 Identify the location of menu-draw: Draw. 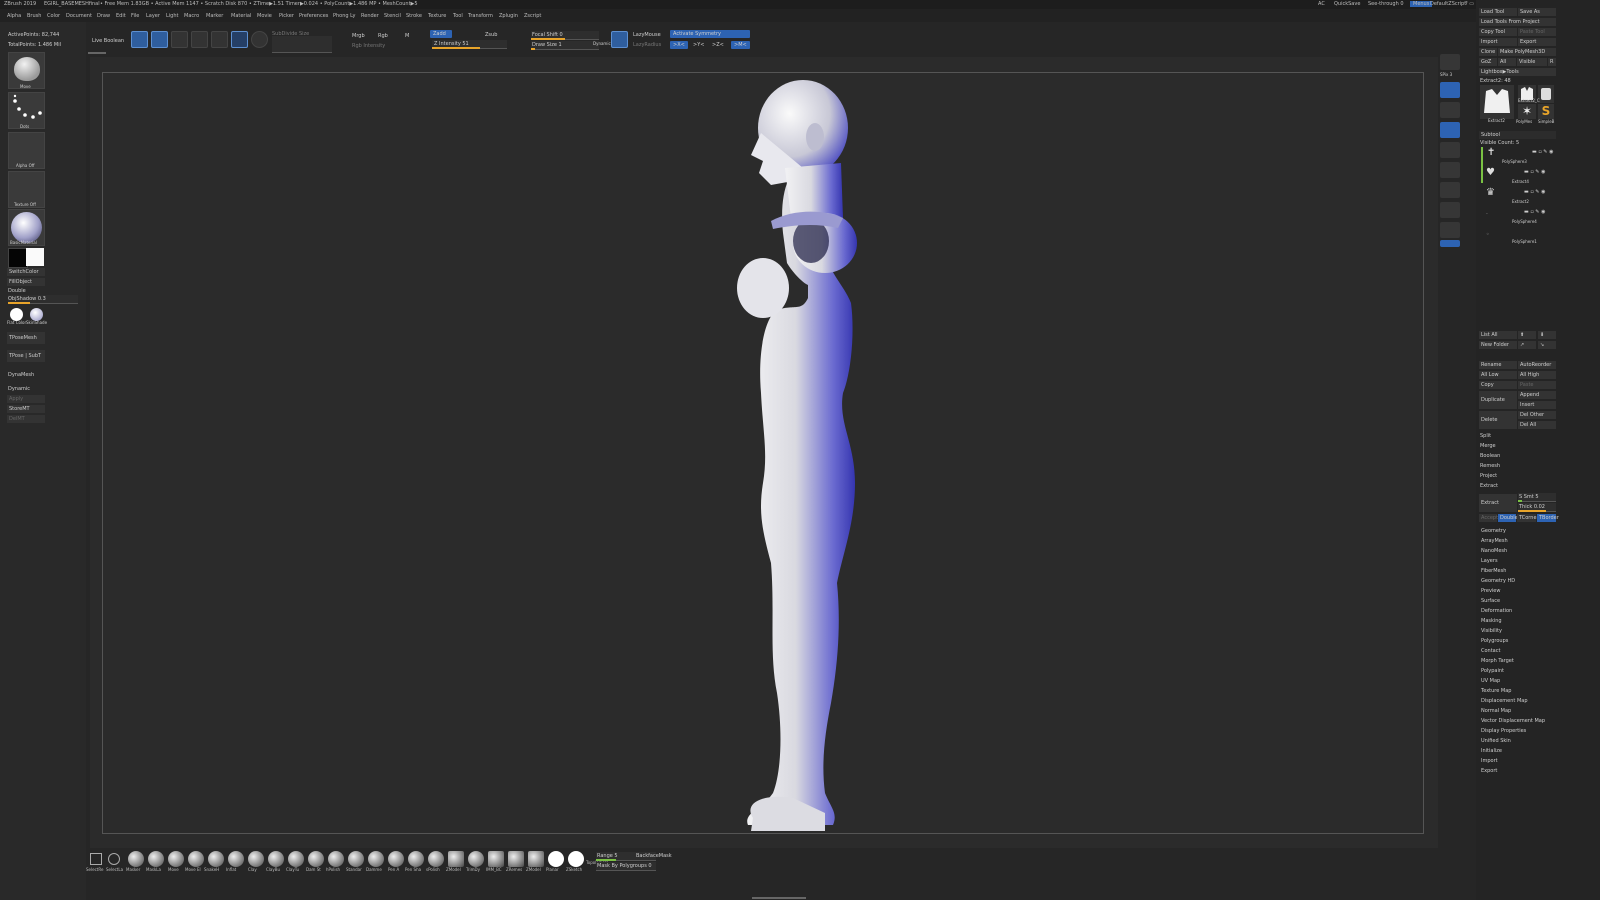
(103, 16).